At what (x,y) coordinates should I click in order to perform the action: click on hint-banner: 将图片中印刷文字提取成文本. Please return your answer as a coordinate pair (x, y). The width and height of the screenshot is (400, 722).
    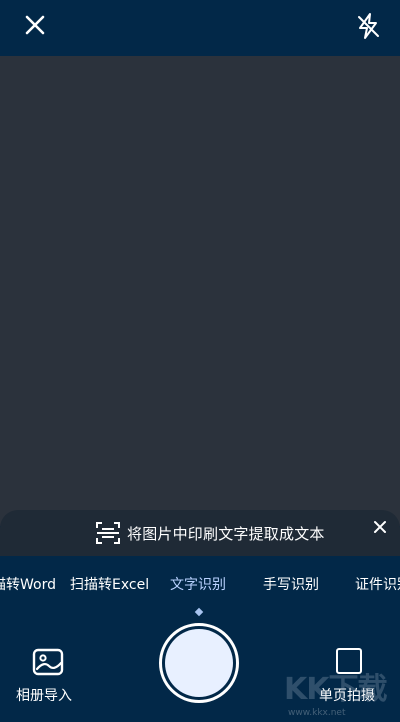
    Looking at the image, I should click on (200, 533).